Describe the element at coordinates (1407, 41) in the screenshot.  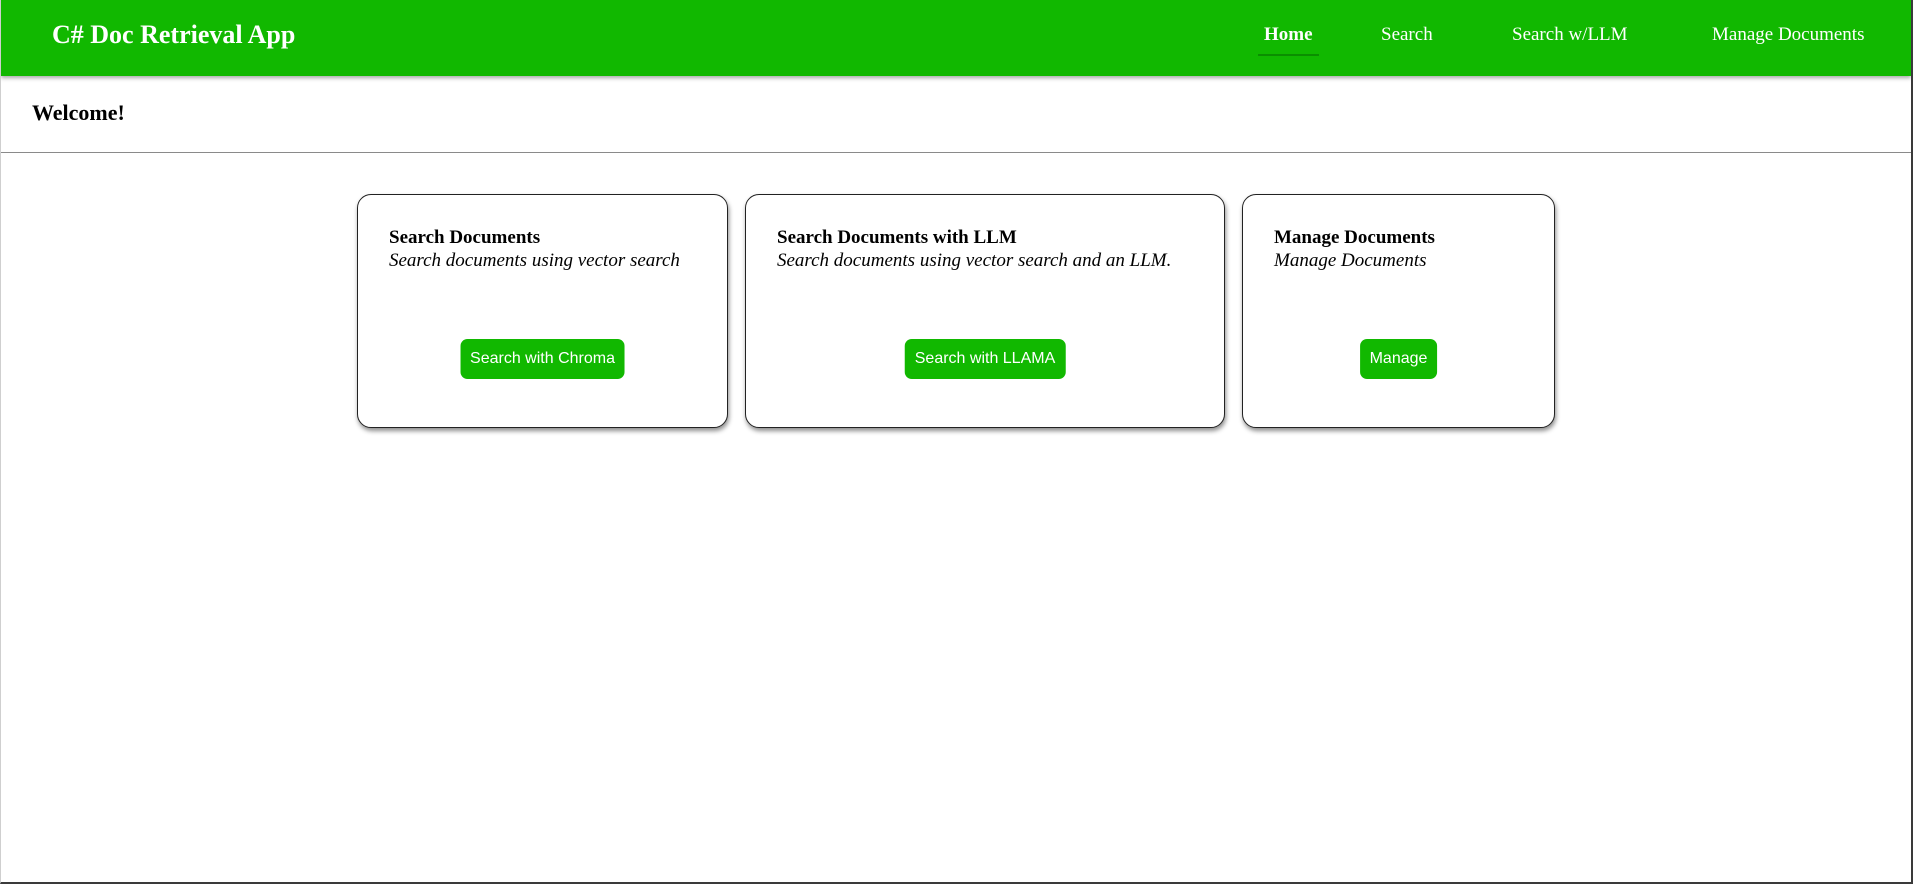
I see `nav-link-search: Search` at that location.